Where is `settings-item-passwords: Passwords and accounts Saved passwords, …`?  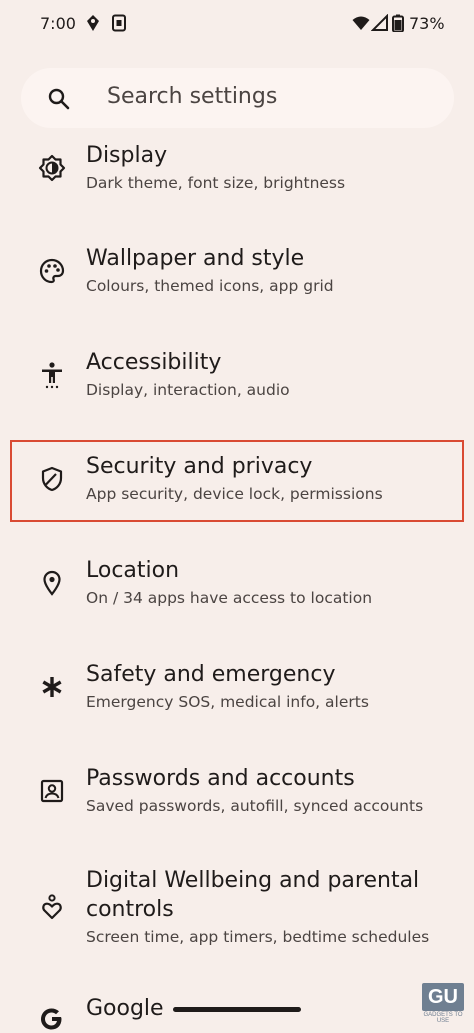
settings-item-passwords: Passwords and accounts Saved passwords, … is located at coordinates (237, 798).